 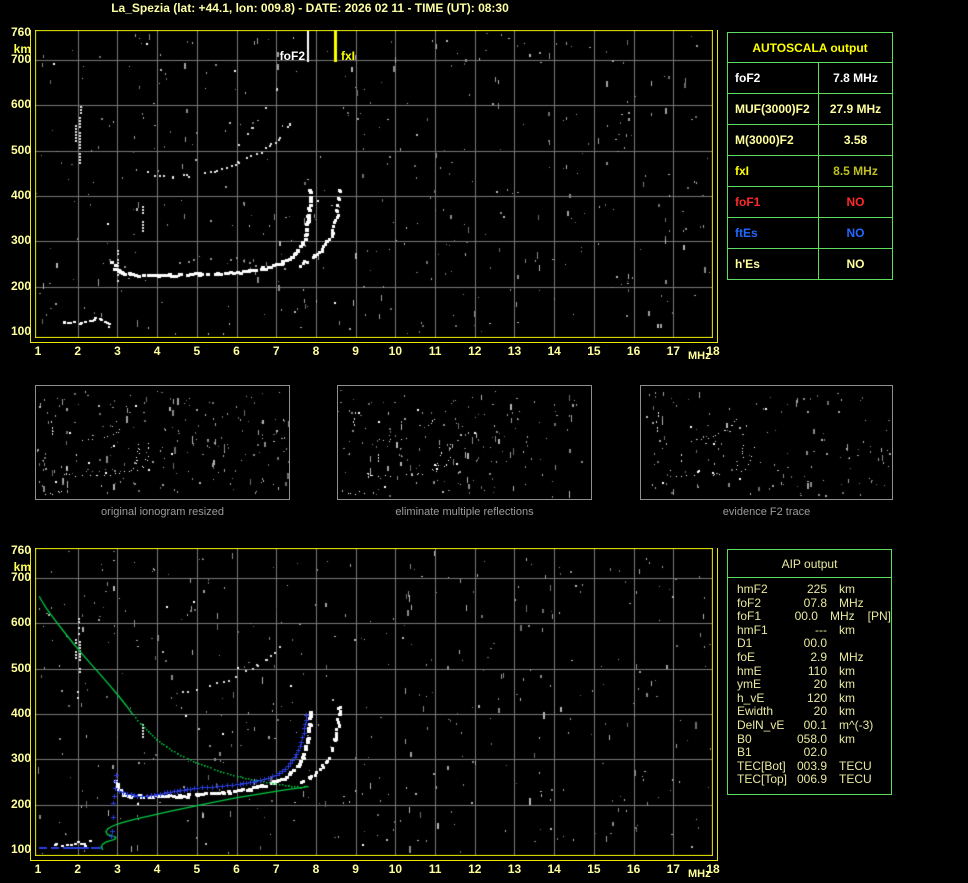 I want to click on aip-row: TEC[Top] 006.9 TECU, so click(x=809, y=780).